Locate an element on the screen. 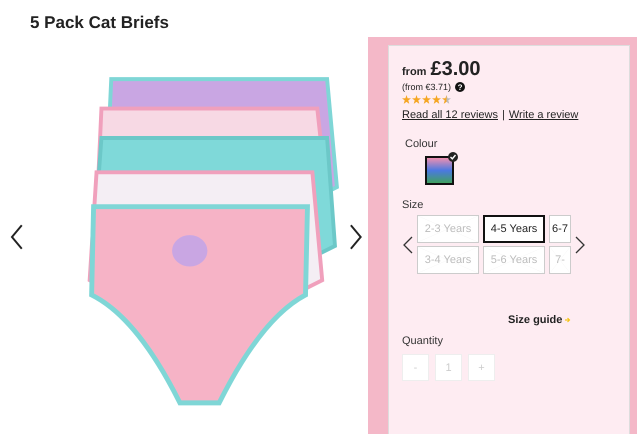 The width and height of the screenshot is (637, 434). size-label: Size is located at coordinates (413, 205).